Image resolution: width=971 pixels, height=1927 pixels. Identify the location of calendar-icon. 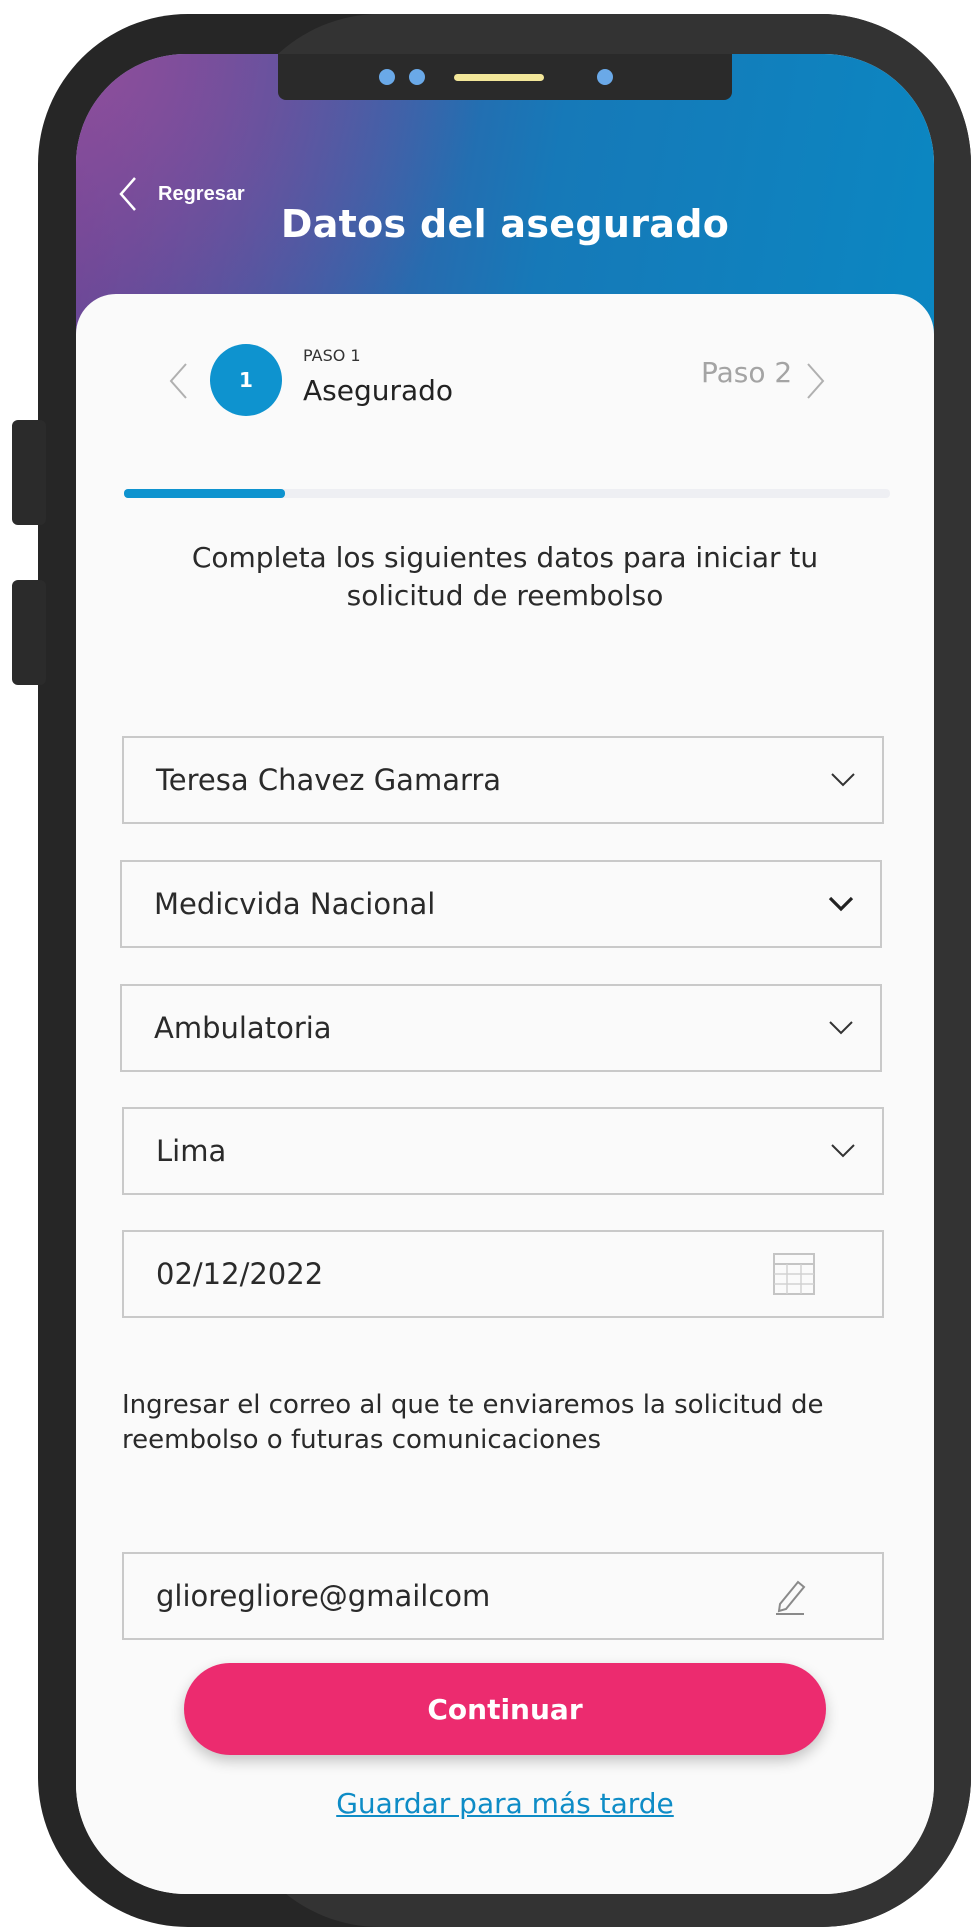
(794, 1274).